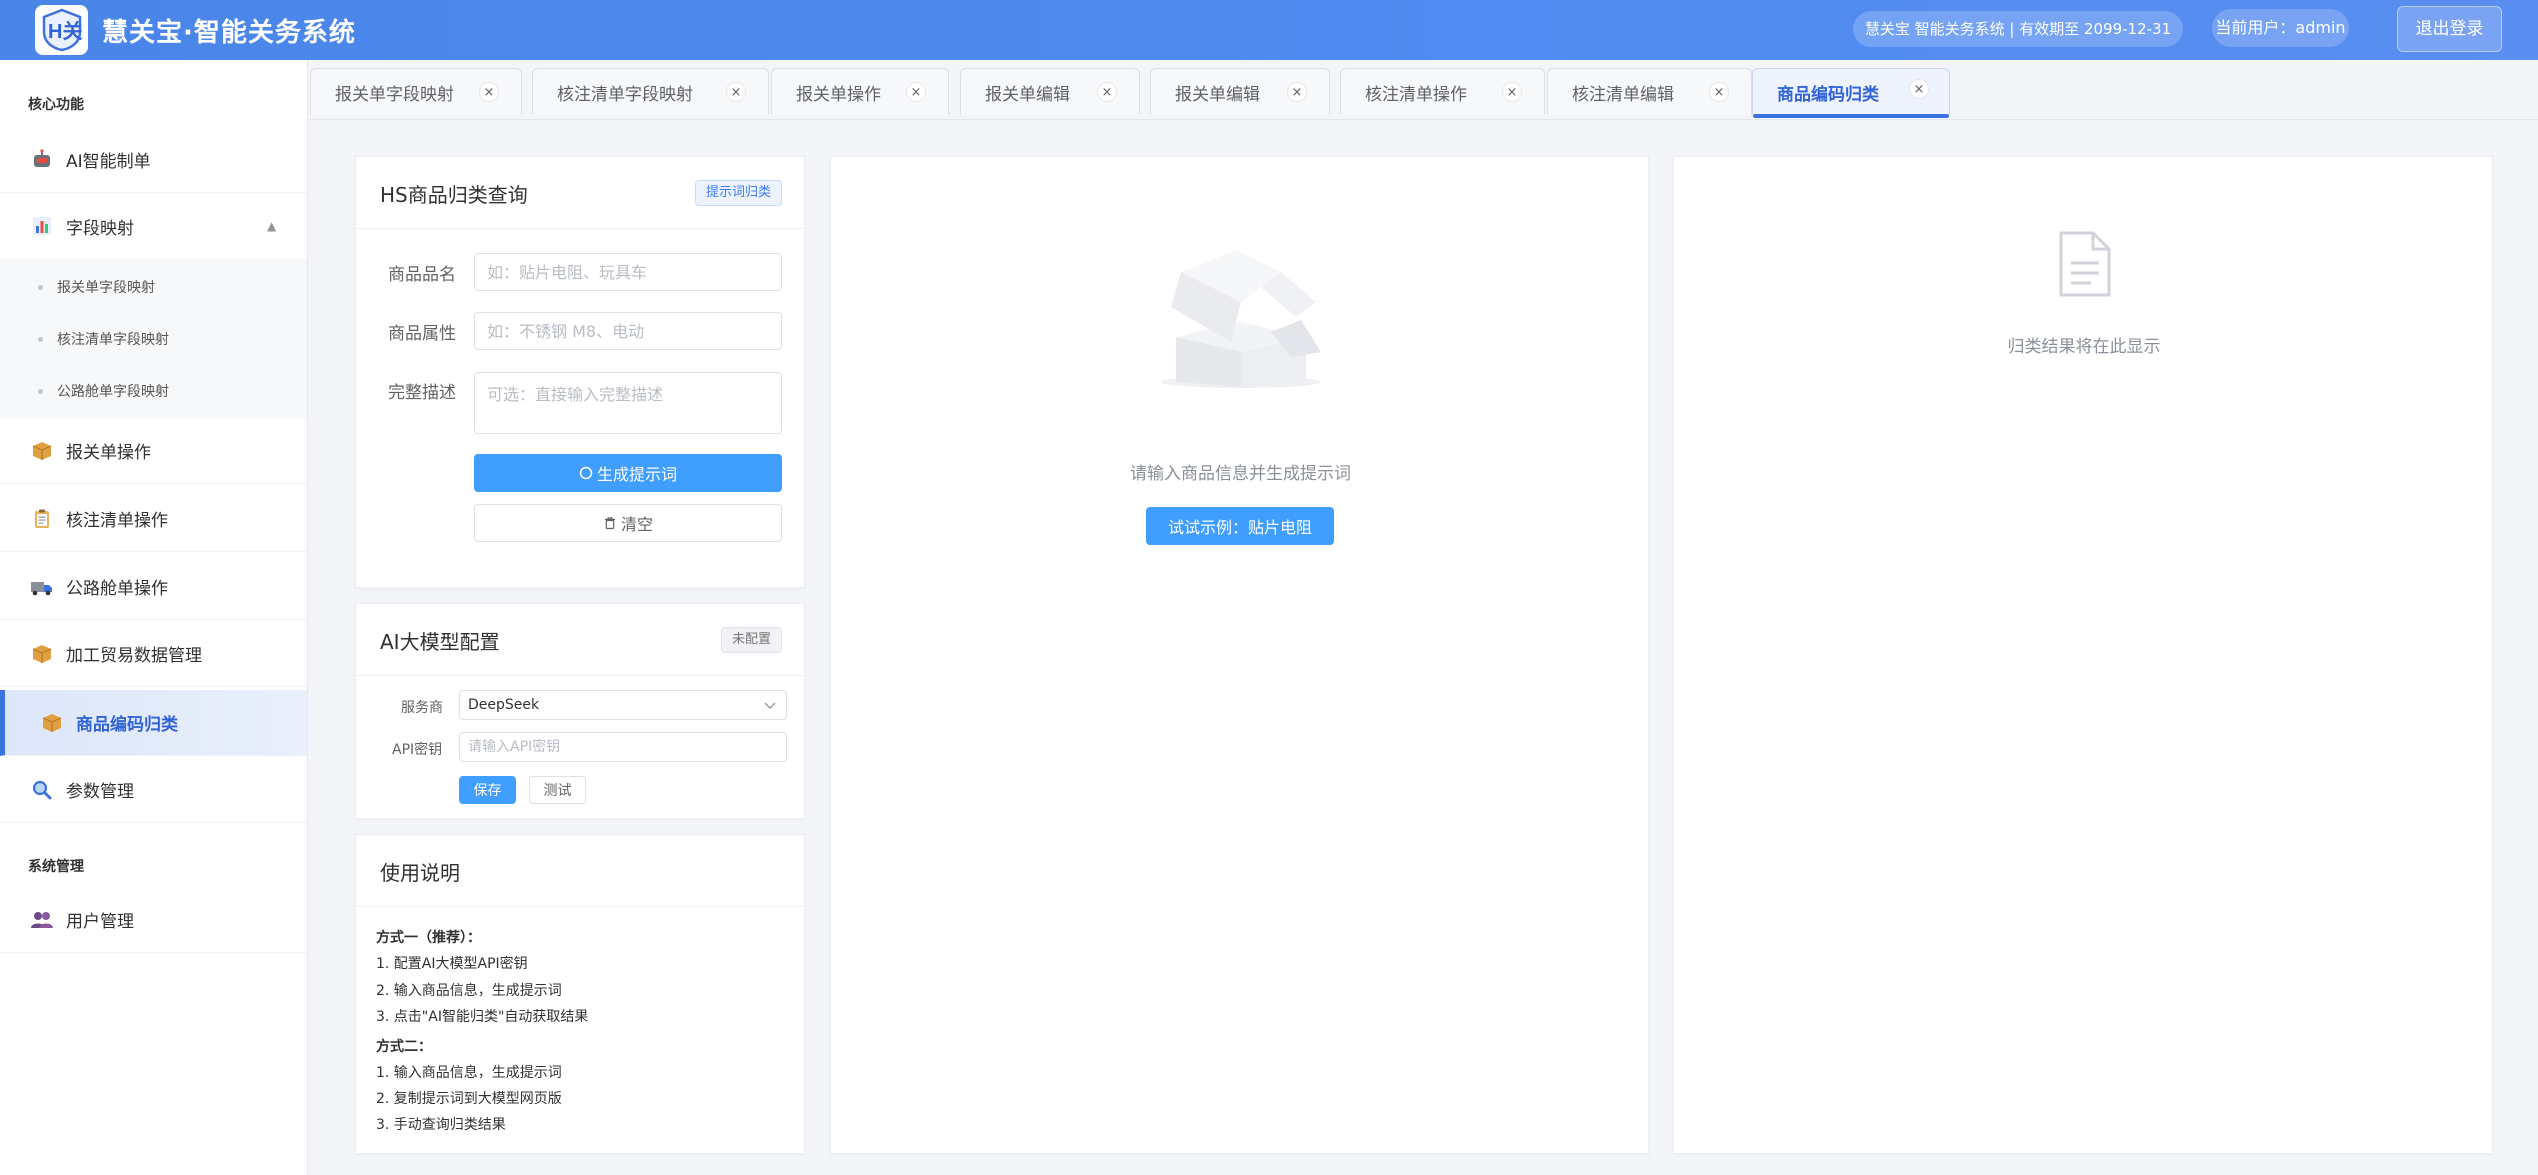  Describe the element at coordinates (428, 938) in the screenshot. I see `method-one-heading: 方式一（推荐）：` at that location.